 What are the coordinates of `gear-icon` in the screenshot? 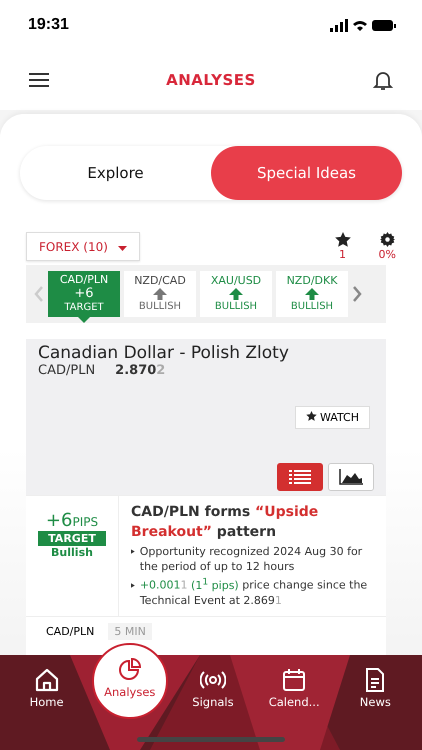 It's located at (387, 239).